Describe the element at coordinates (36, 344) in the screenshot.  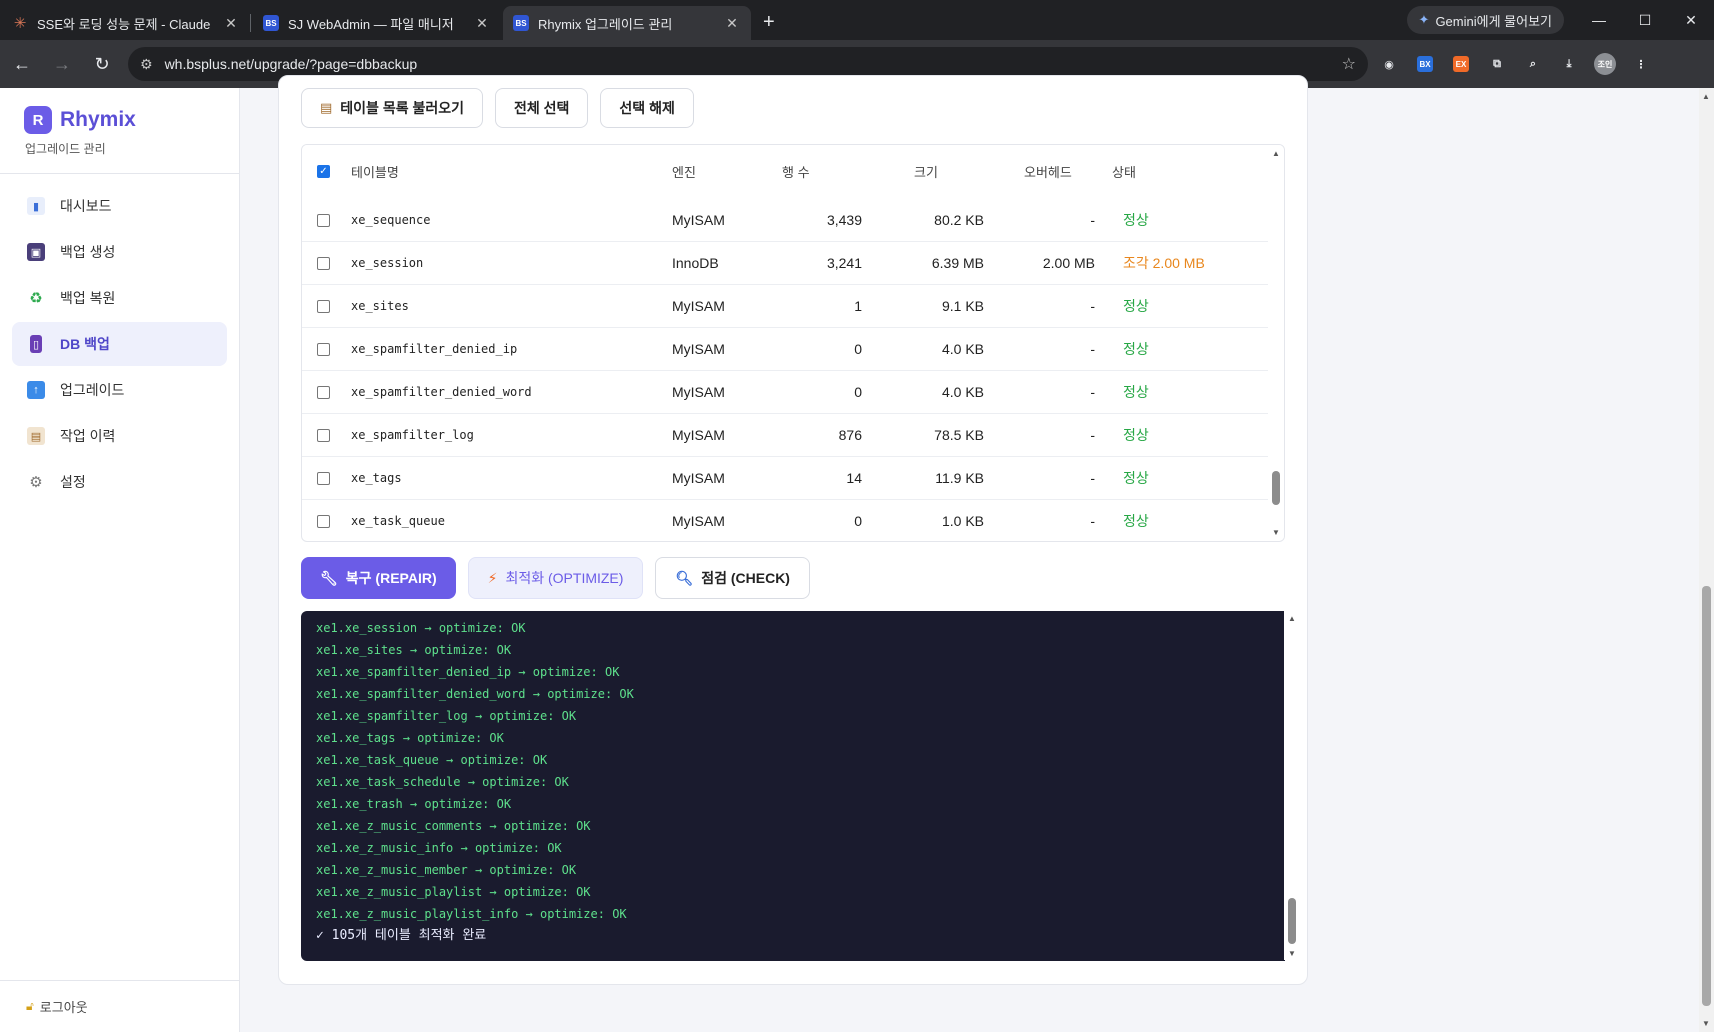
I see `database-icon: ▯` at that location.